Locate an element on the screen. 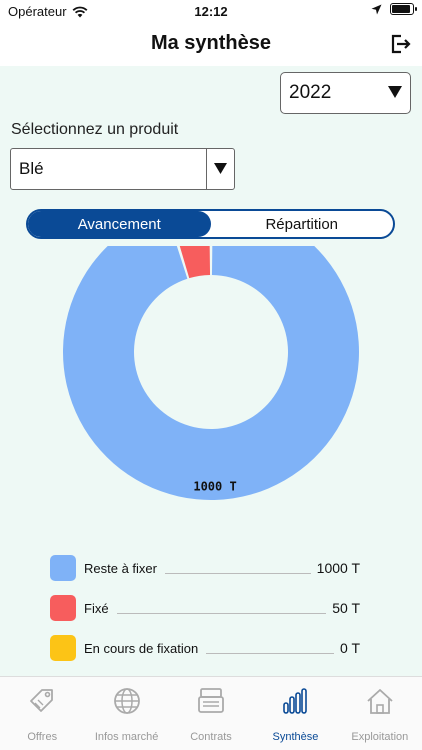 The image size is (422, 750). bar-chart-icon is located at coordinates (295, 701).